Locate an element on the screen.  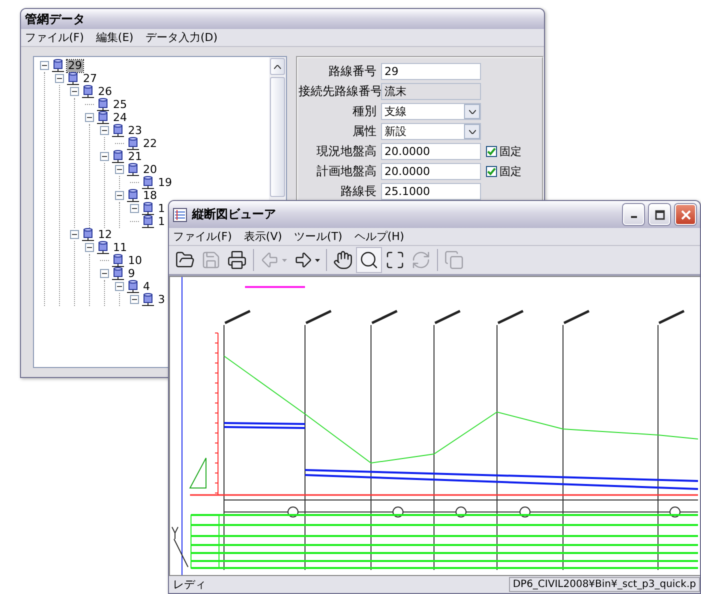
field-label: 路線長 is located at coordinates (358, 191).